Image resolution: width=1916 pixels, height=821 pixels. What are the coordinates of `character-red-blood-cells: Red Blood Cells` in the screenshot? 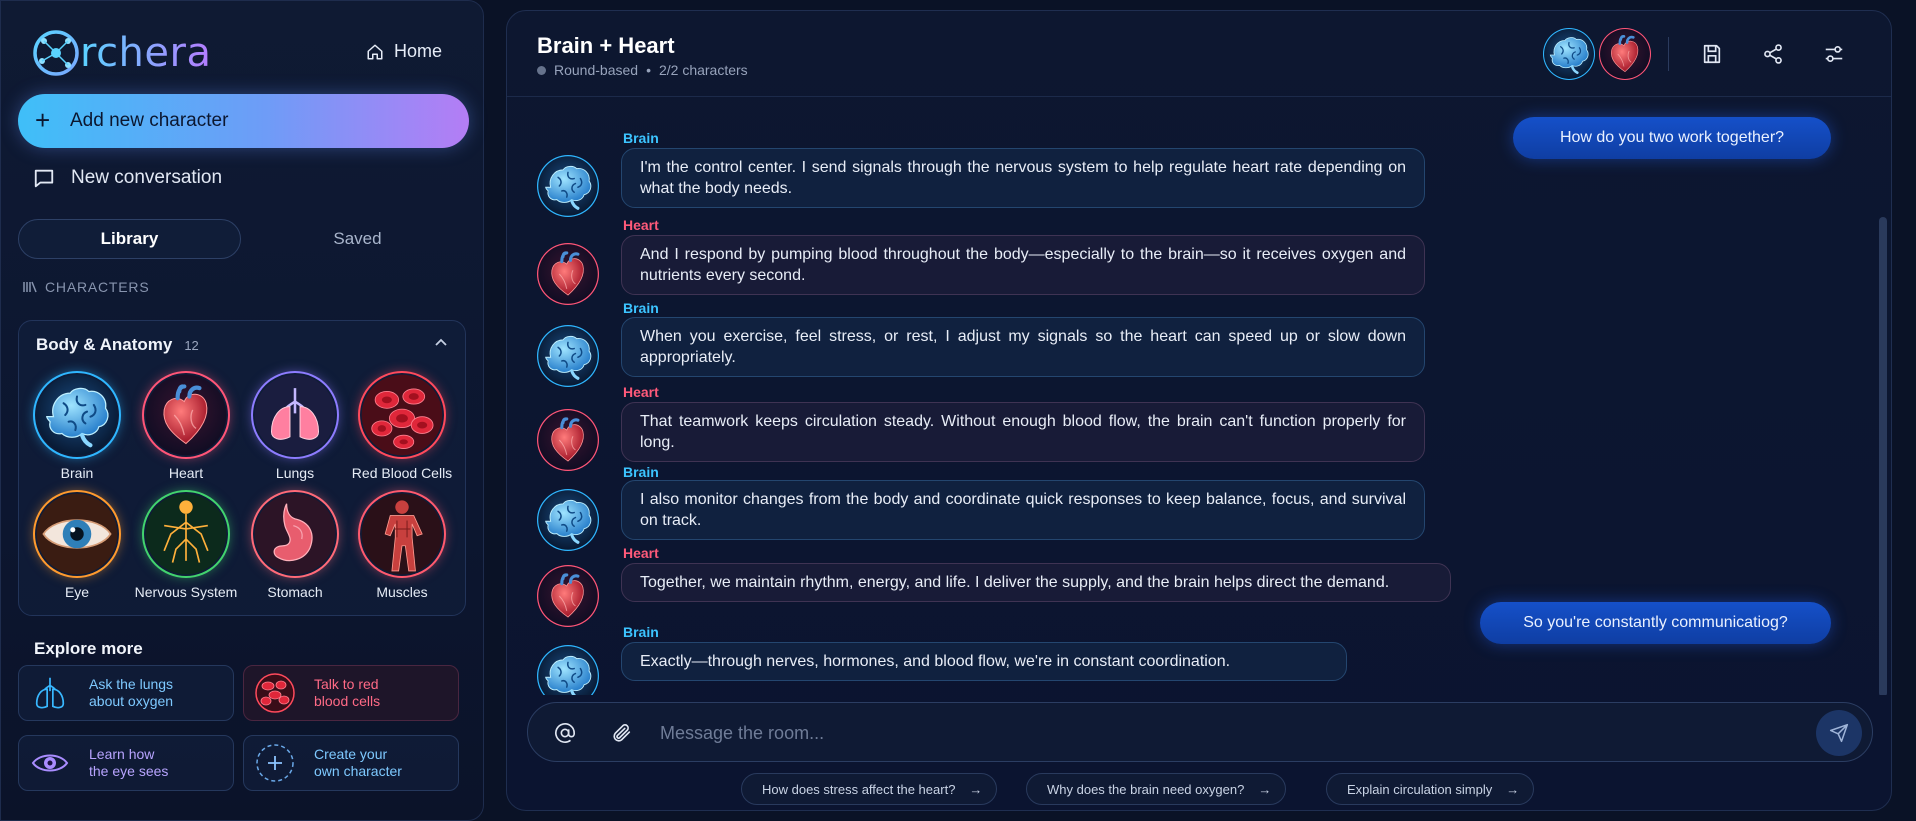 It's located at (402, 427).